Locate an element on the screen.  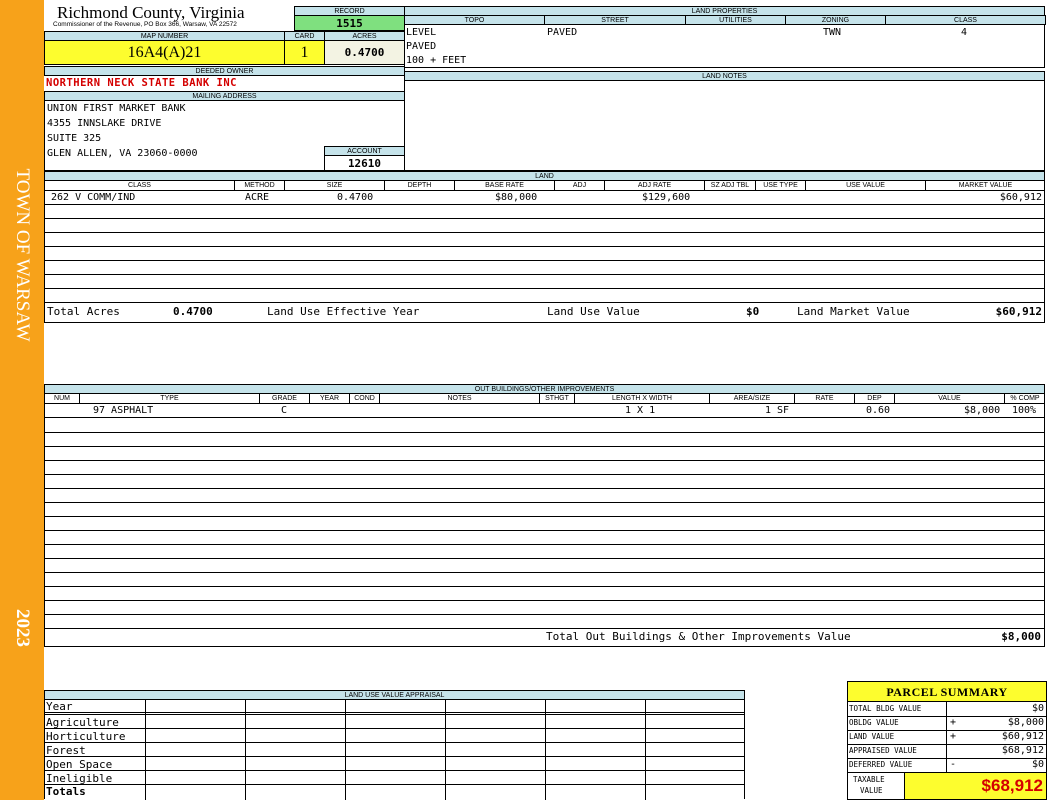
land-col-base-rate: BASE RATE is located at coordinates (505, 185).